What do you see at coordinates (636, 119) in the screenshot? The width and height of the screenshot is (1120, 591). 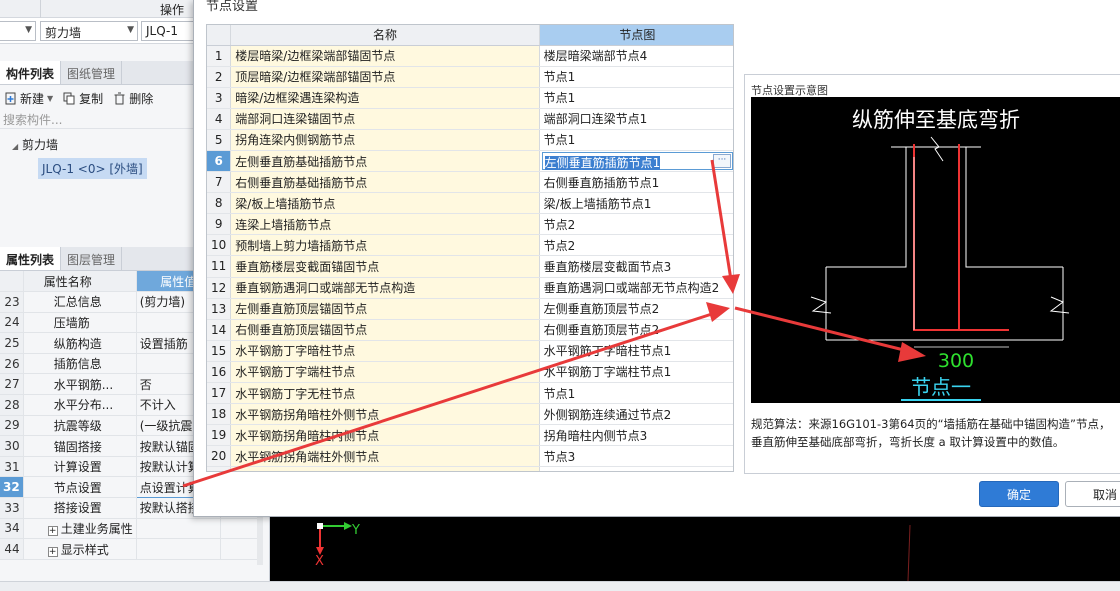 I see `node-value: 端部洞口连梁节点1` at bounding box center [636, 119].